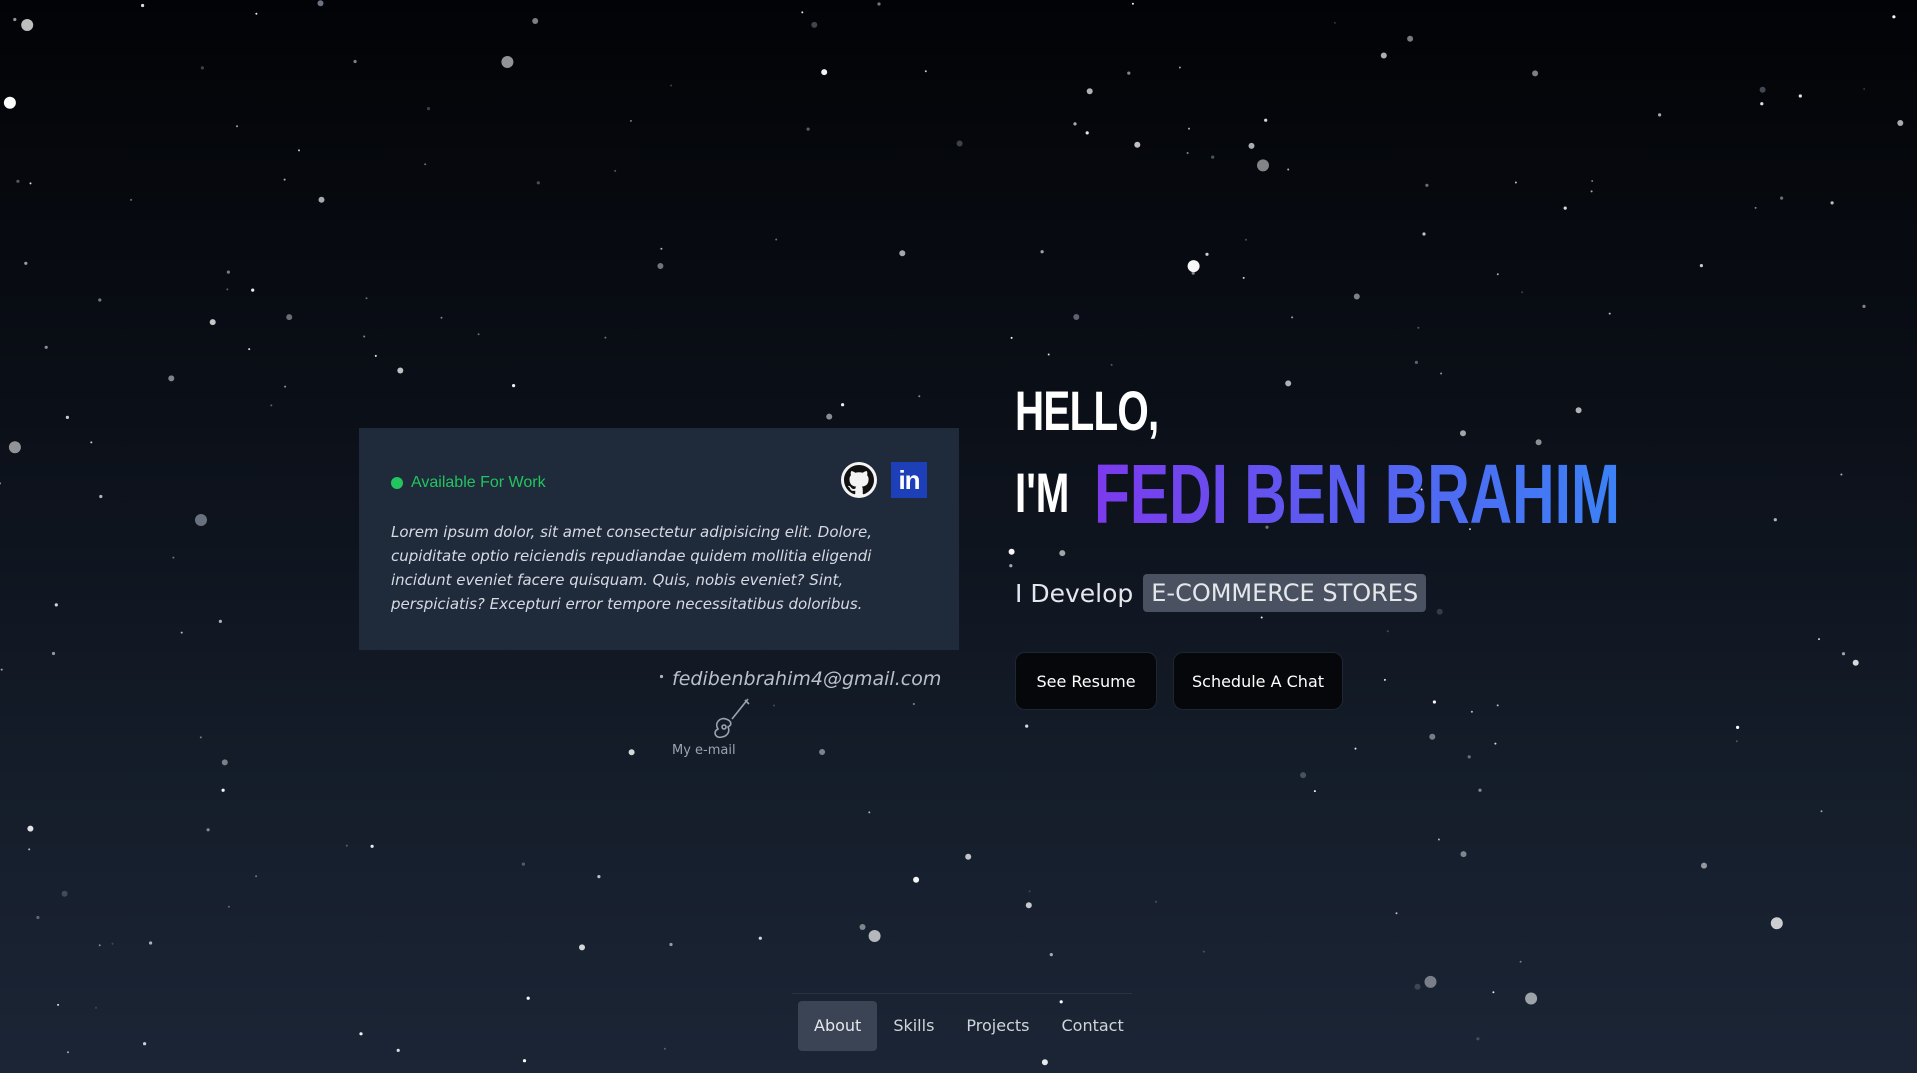 The width and height of the screenshot is (1917, 1073). Describe the element at coordinates (397, 483) in the screenshot. I see `status-dot-icon` at that location.